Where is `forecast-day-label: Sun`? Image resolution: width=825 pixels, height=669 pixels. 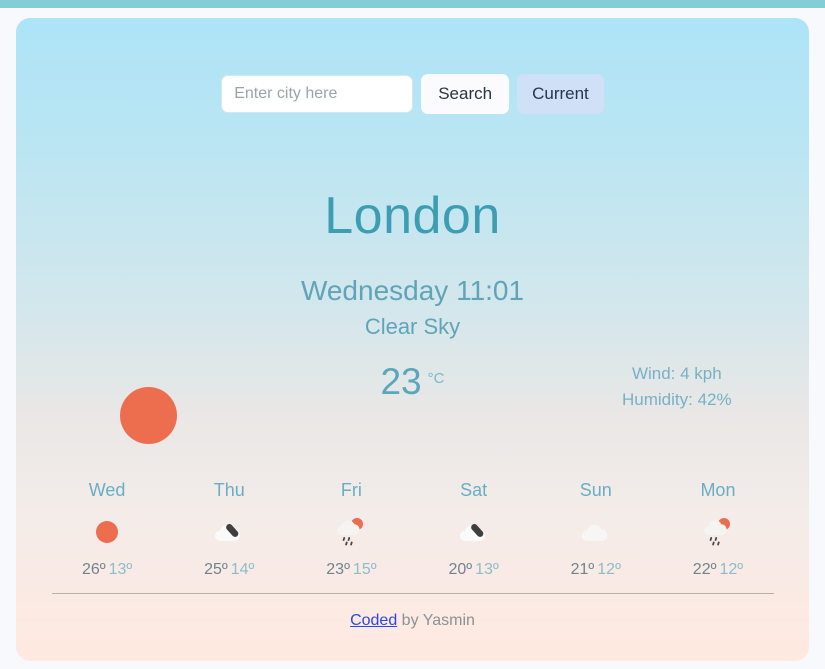 forecast-day-label: Sun is located at coordinates (595, 490).